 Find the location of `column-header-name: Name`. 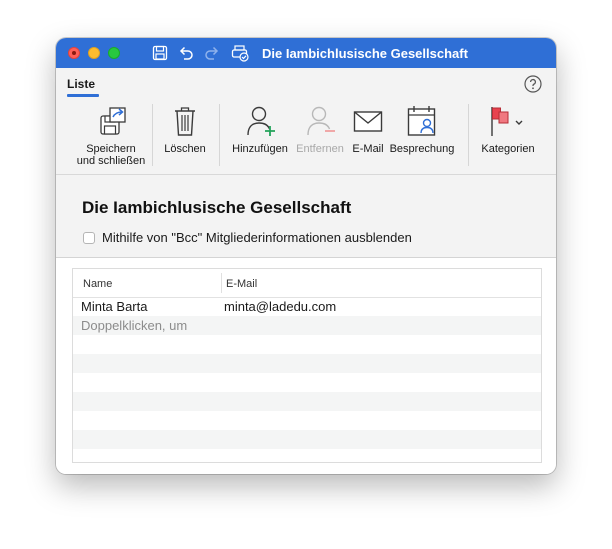

column-header-name: Name is located at coordinates (97, 284).